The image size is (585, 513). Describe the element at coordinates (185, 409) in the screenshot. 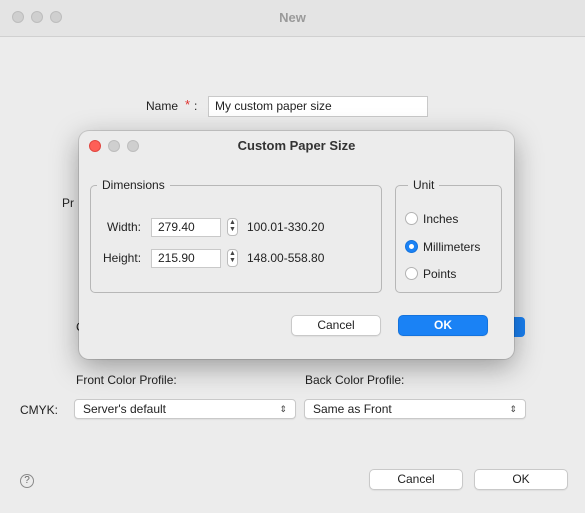

I see `front-color-popup: Server's default ⇕` at that location.